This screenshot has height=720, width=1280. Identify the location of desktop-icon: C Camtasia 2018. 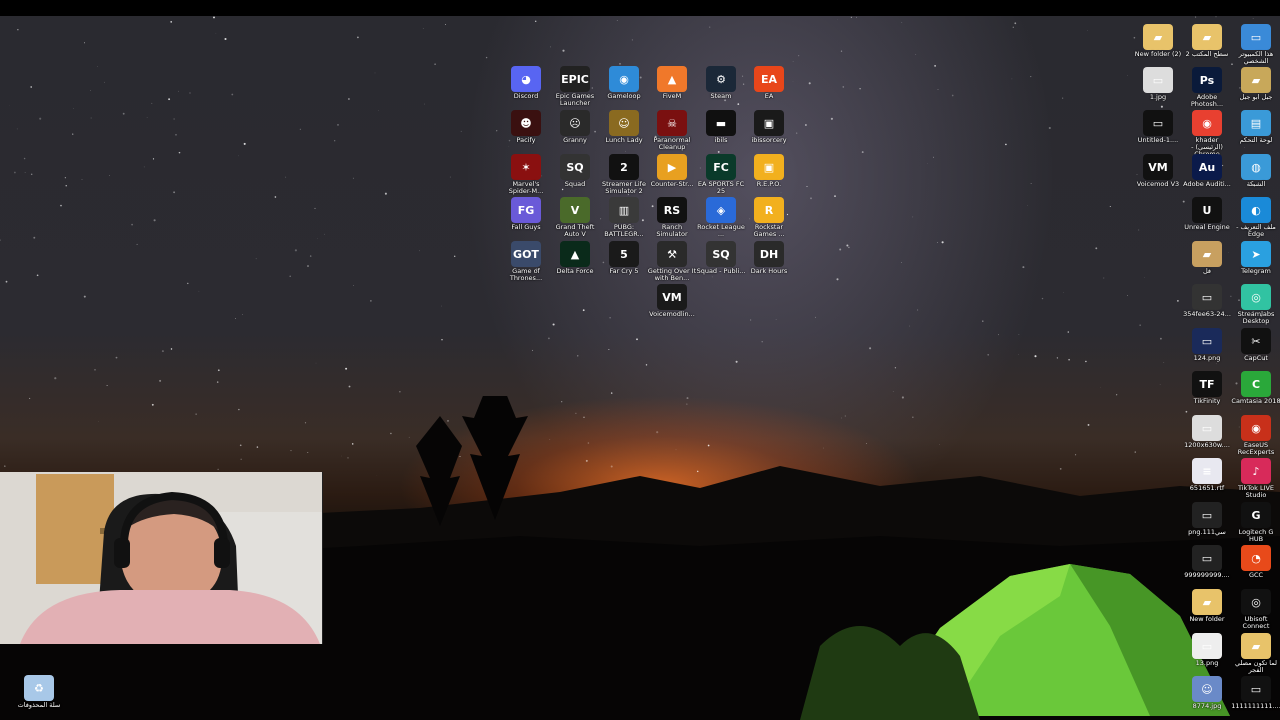
(1255, 388).